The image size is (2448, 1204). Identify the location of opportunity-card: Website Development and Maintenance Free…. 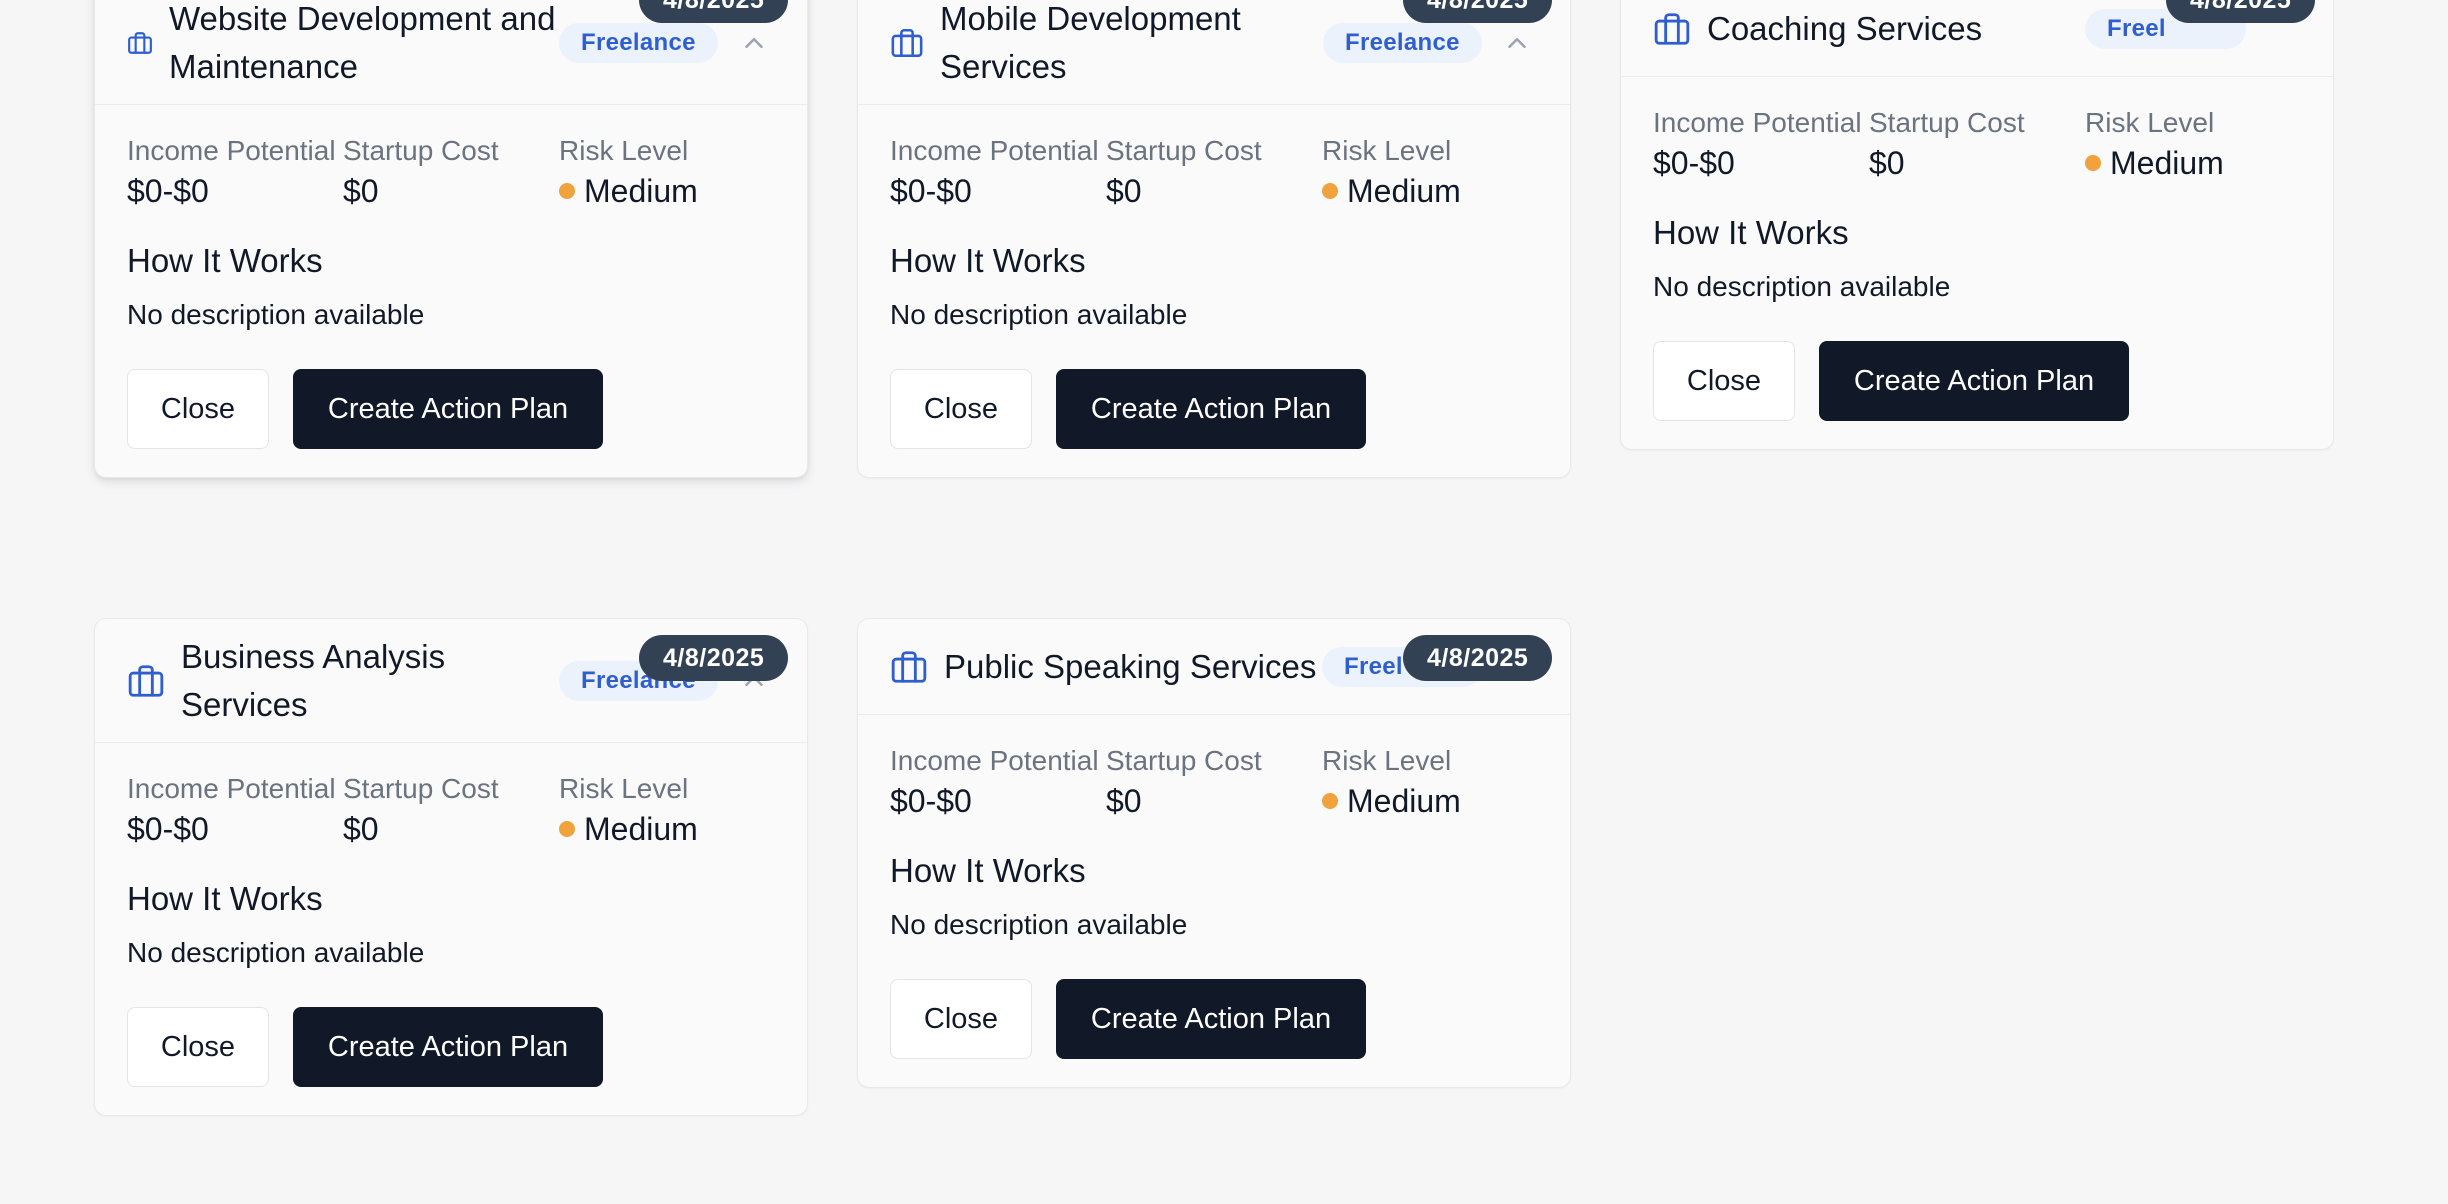
(451, 239).